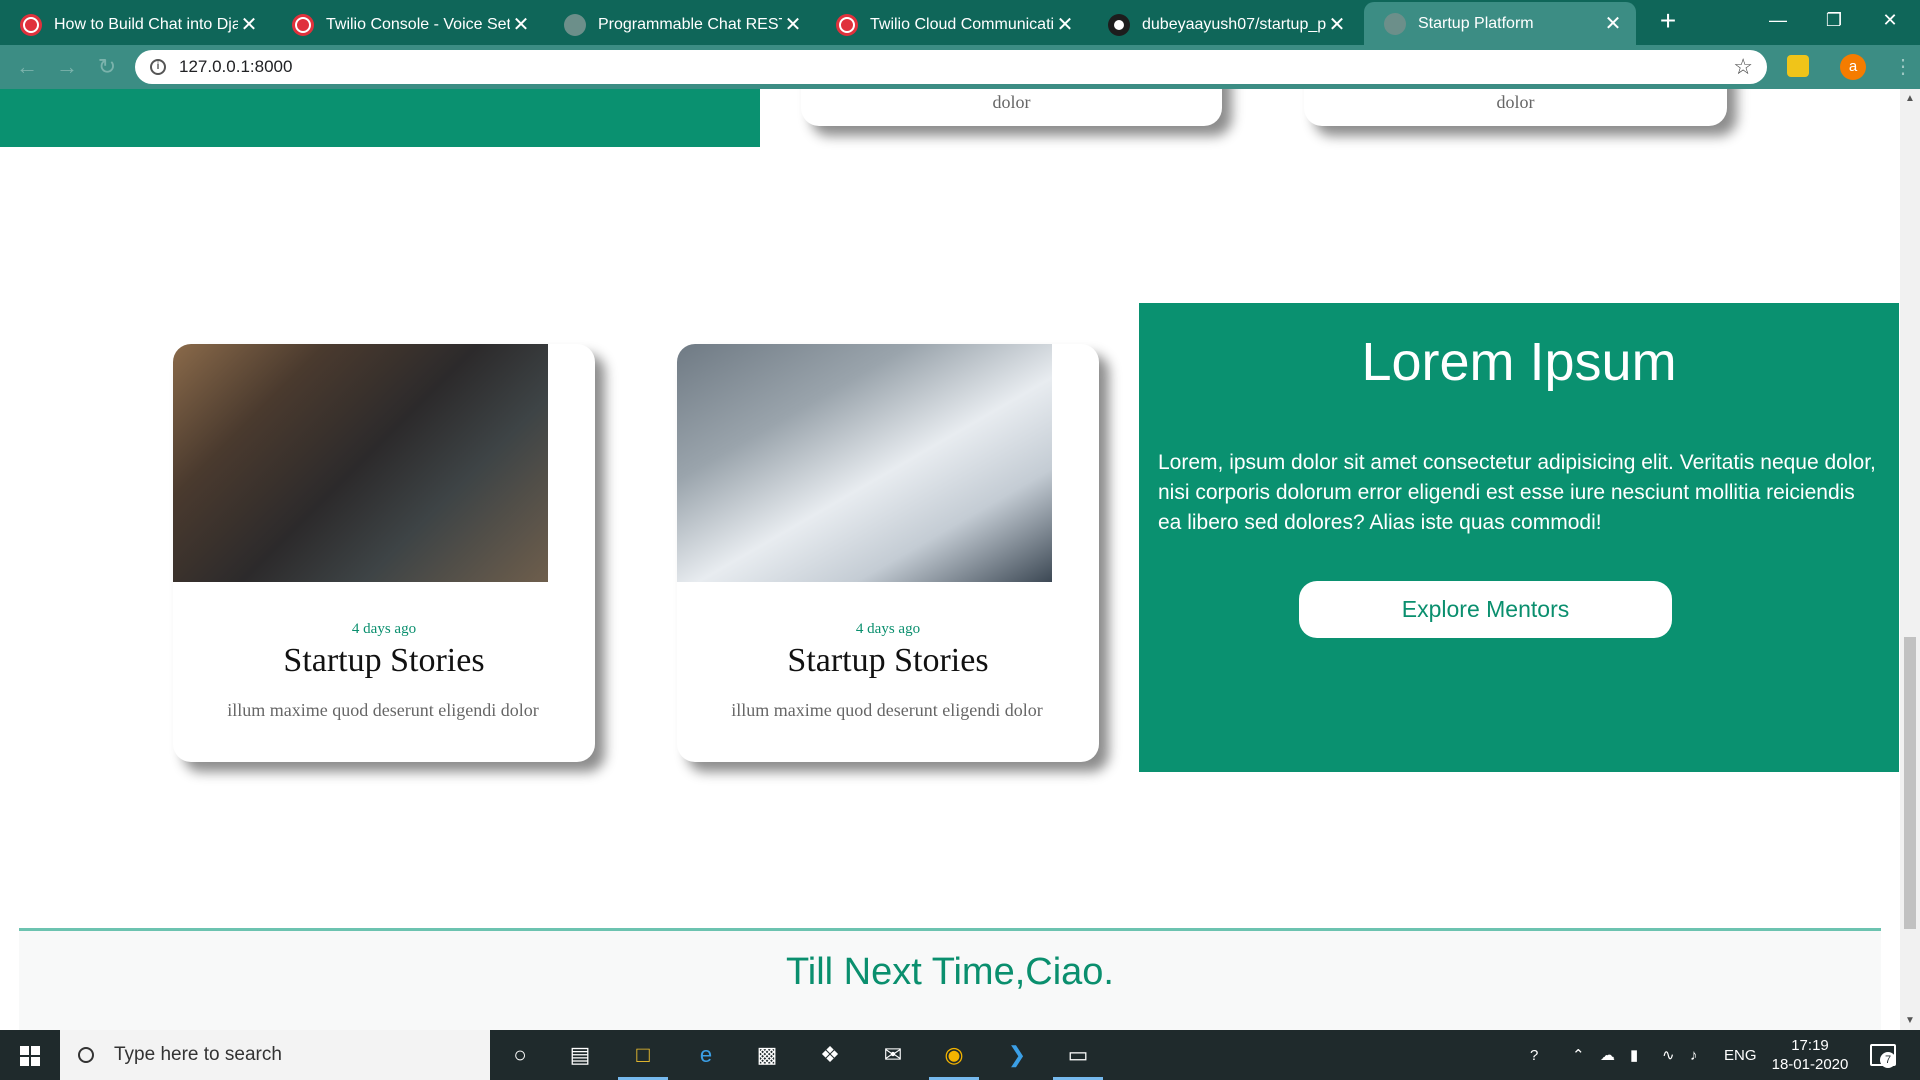 The width and height of the screenshot is (1920, 1080). I want to click on tab-twilio-console: Twilio Console - Voice Setting ✕, so click(408, 24).